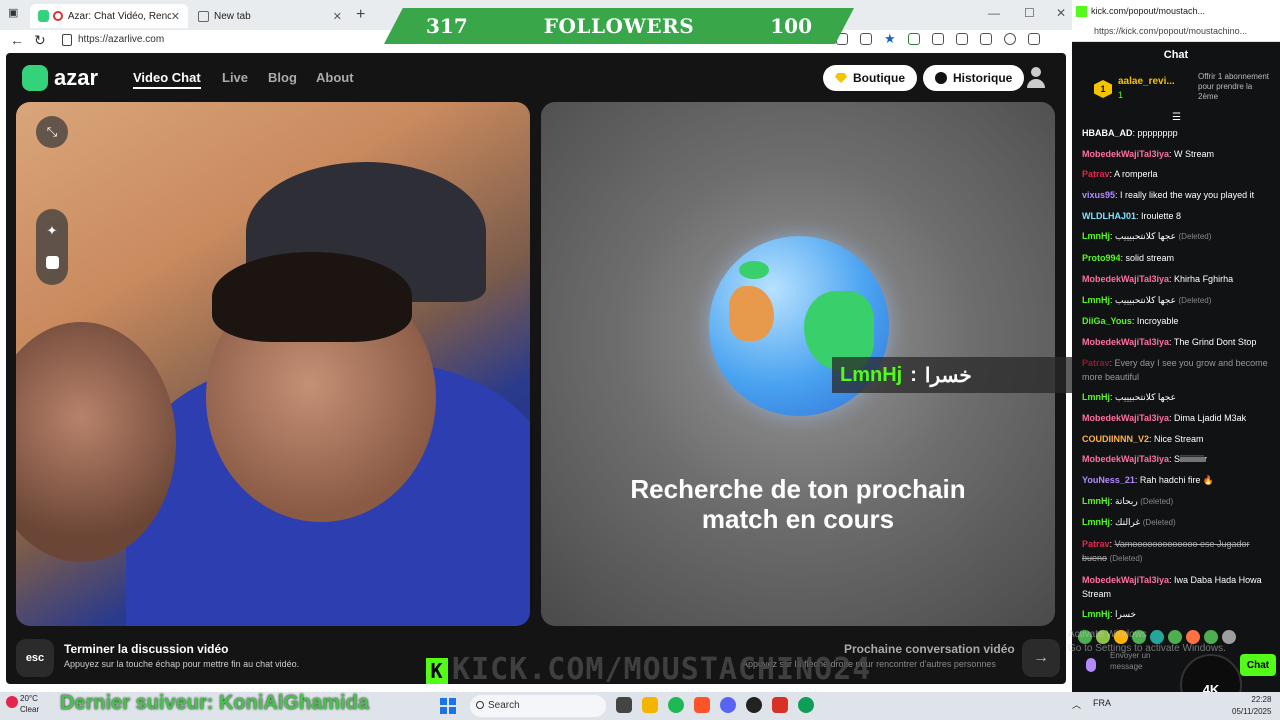 The width and height of the screenshot is (1280, 720). I want to click on minimize-video-icon: ⤡, so click(52, 132).